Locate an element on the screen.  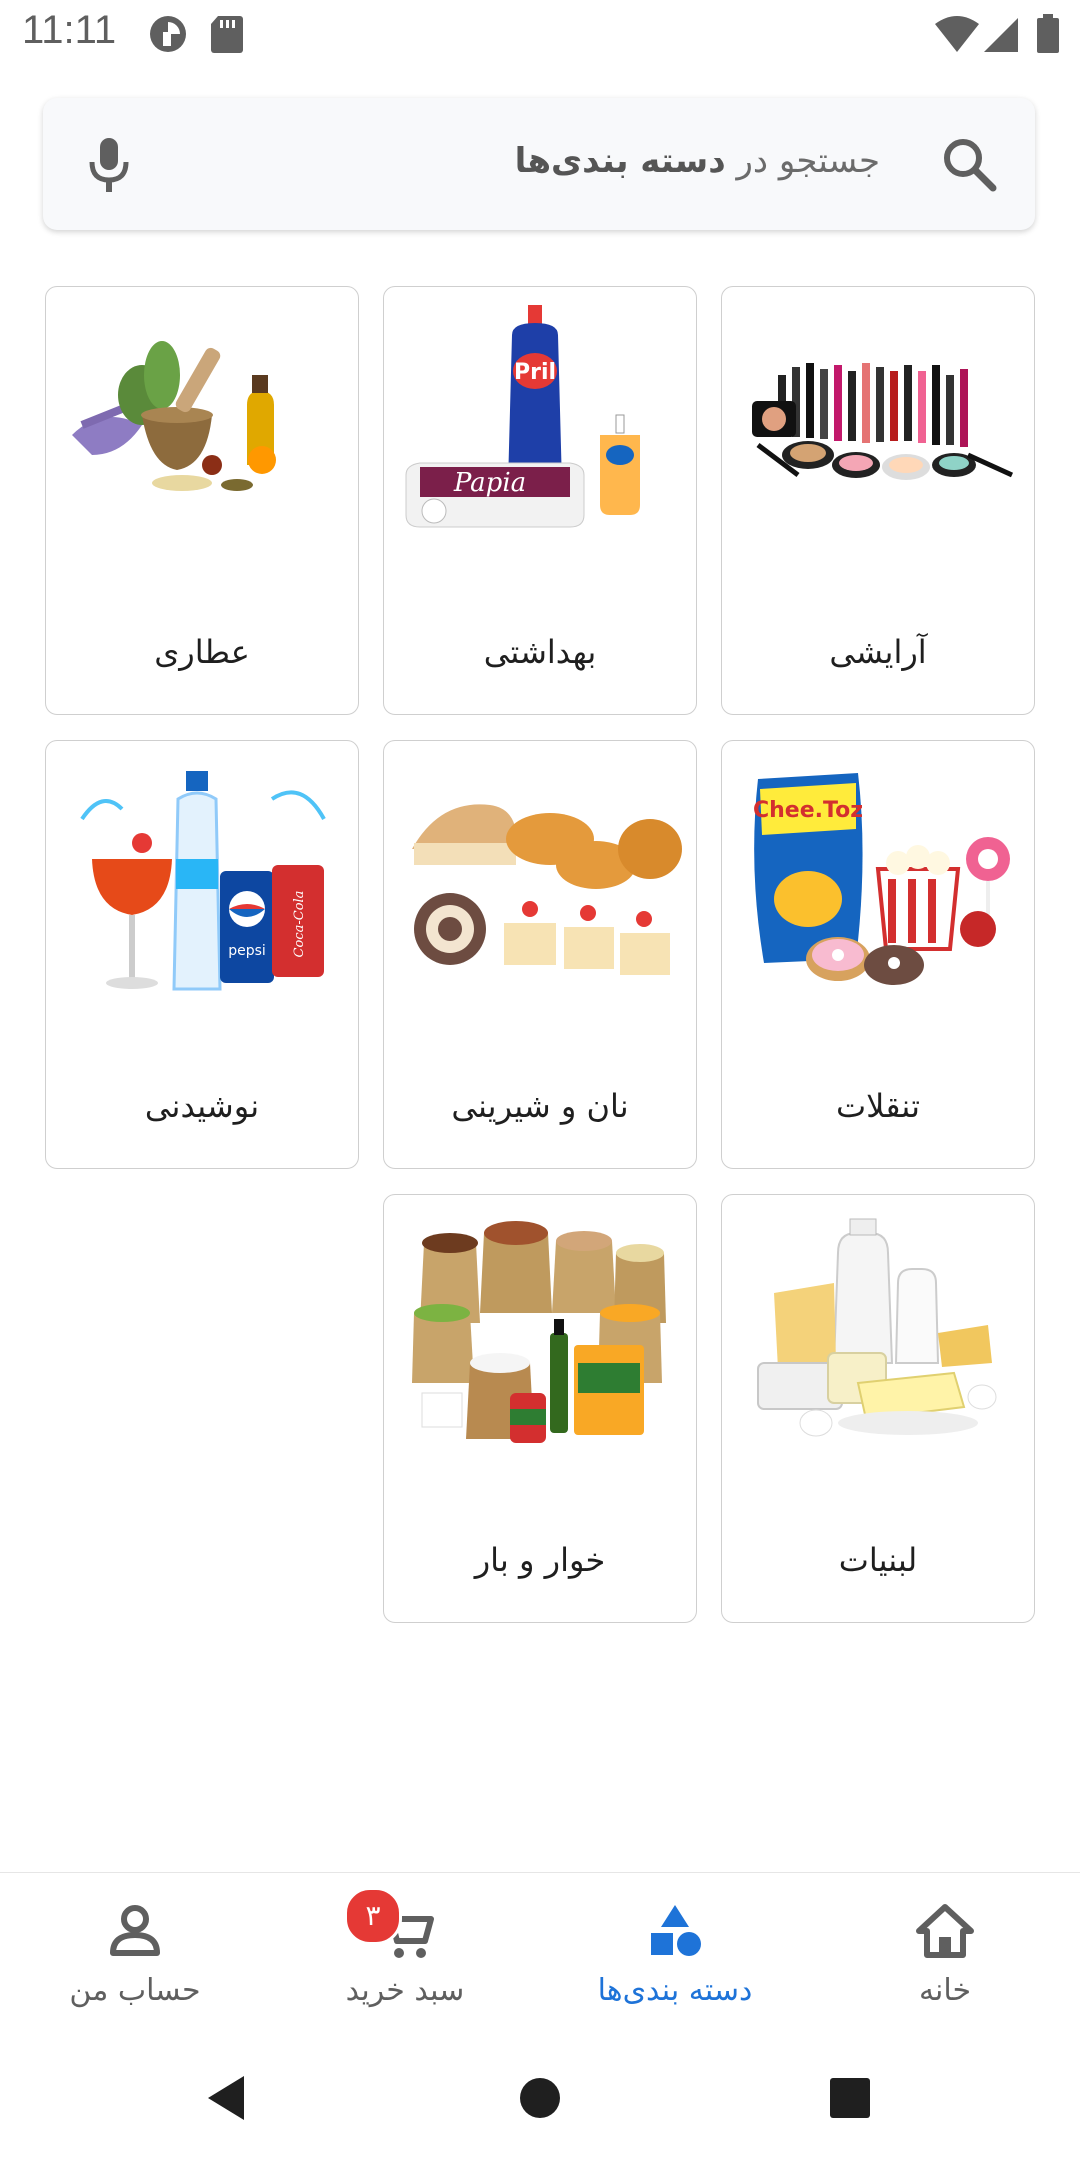
nav-categories: دسته بندی‌ها is located at coordinates (675, 1946).